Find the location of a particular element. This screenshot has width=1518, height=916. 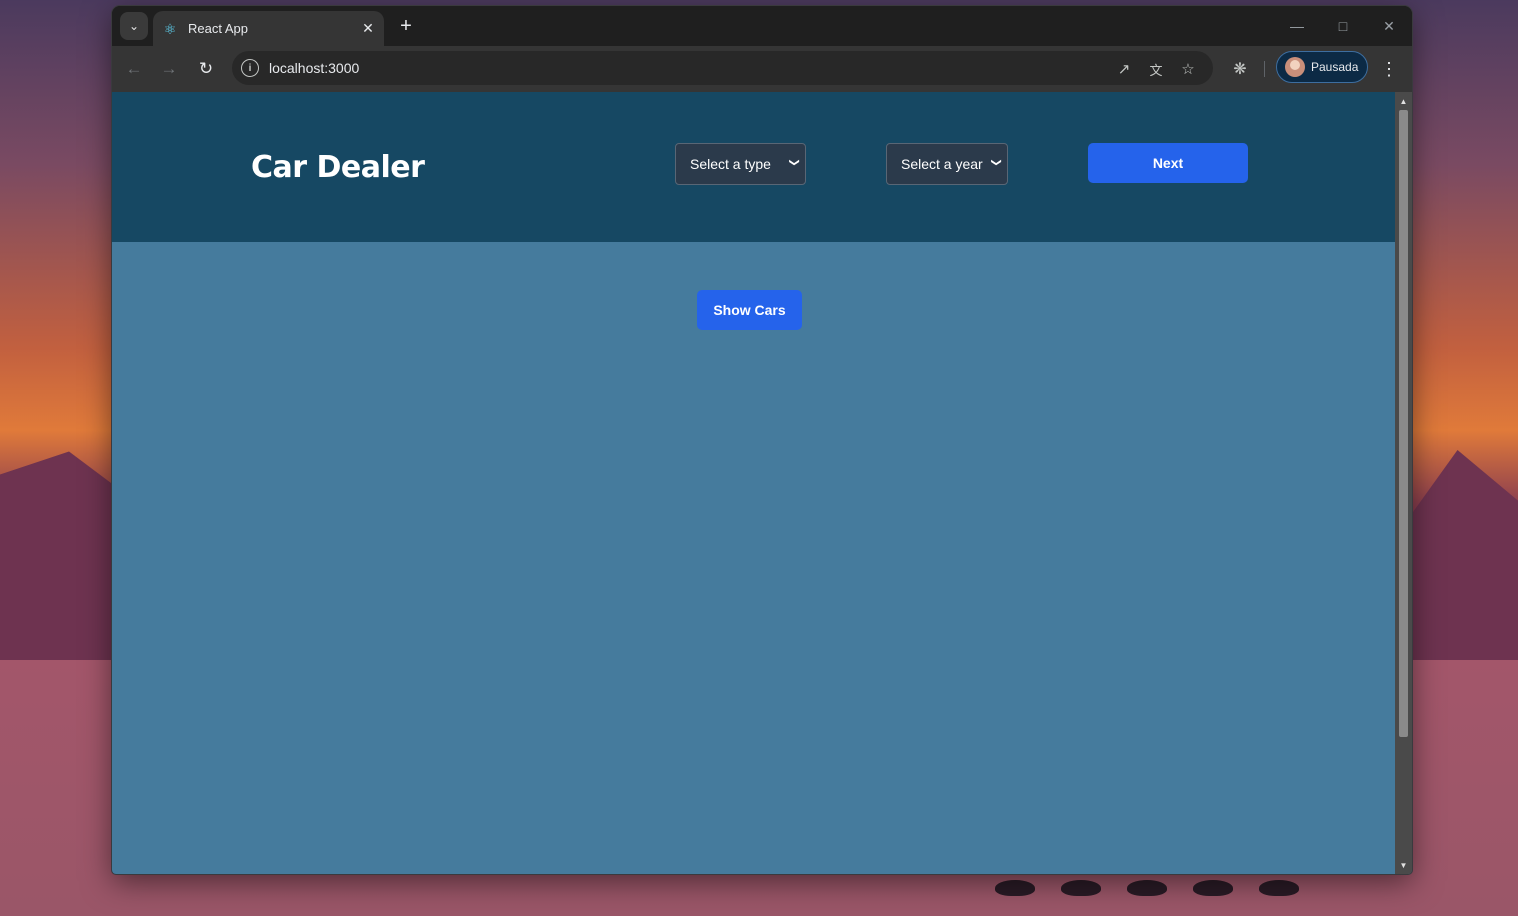

scrollbar-thumb is located at coordinates (1403, 423).